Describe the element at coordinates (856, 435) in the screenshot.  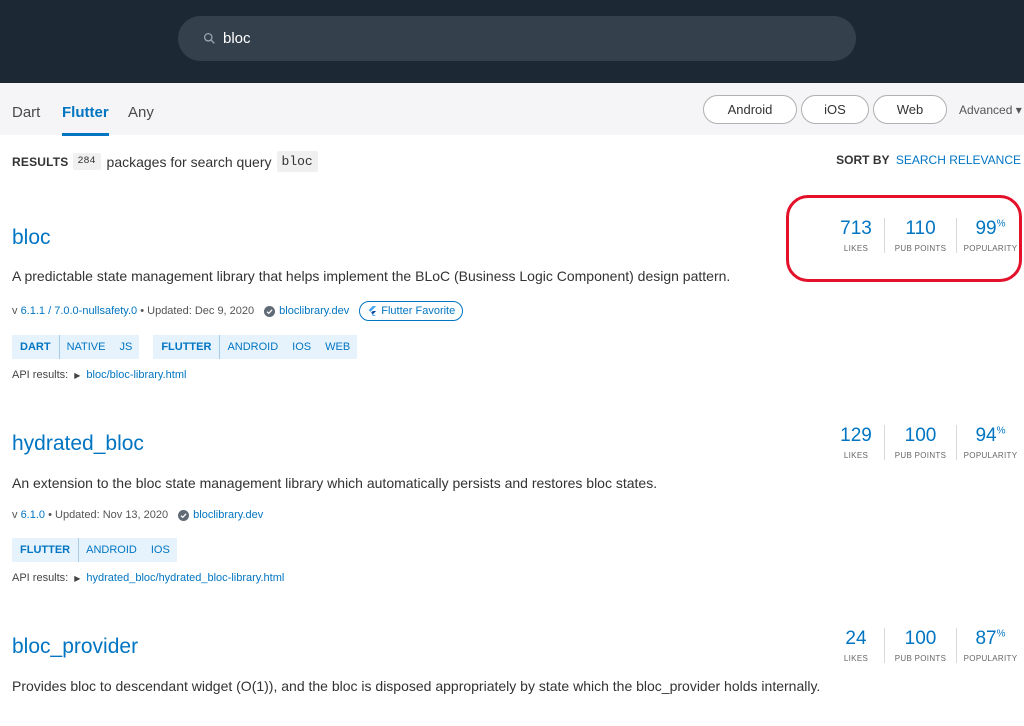
I see `likes-count: 129` at that location.